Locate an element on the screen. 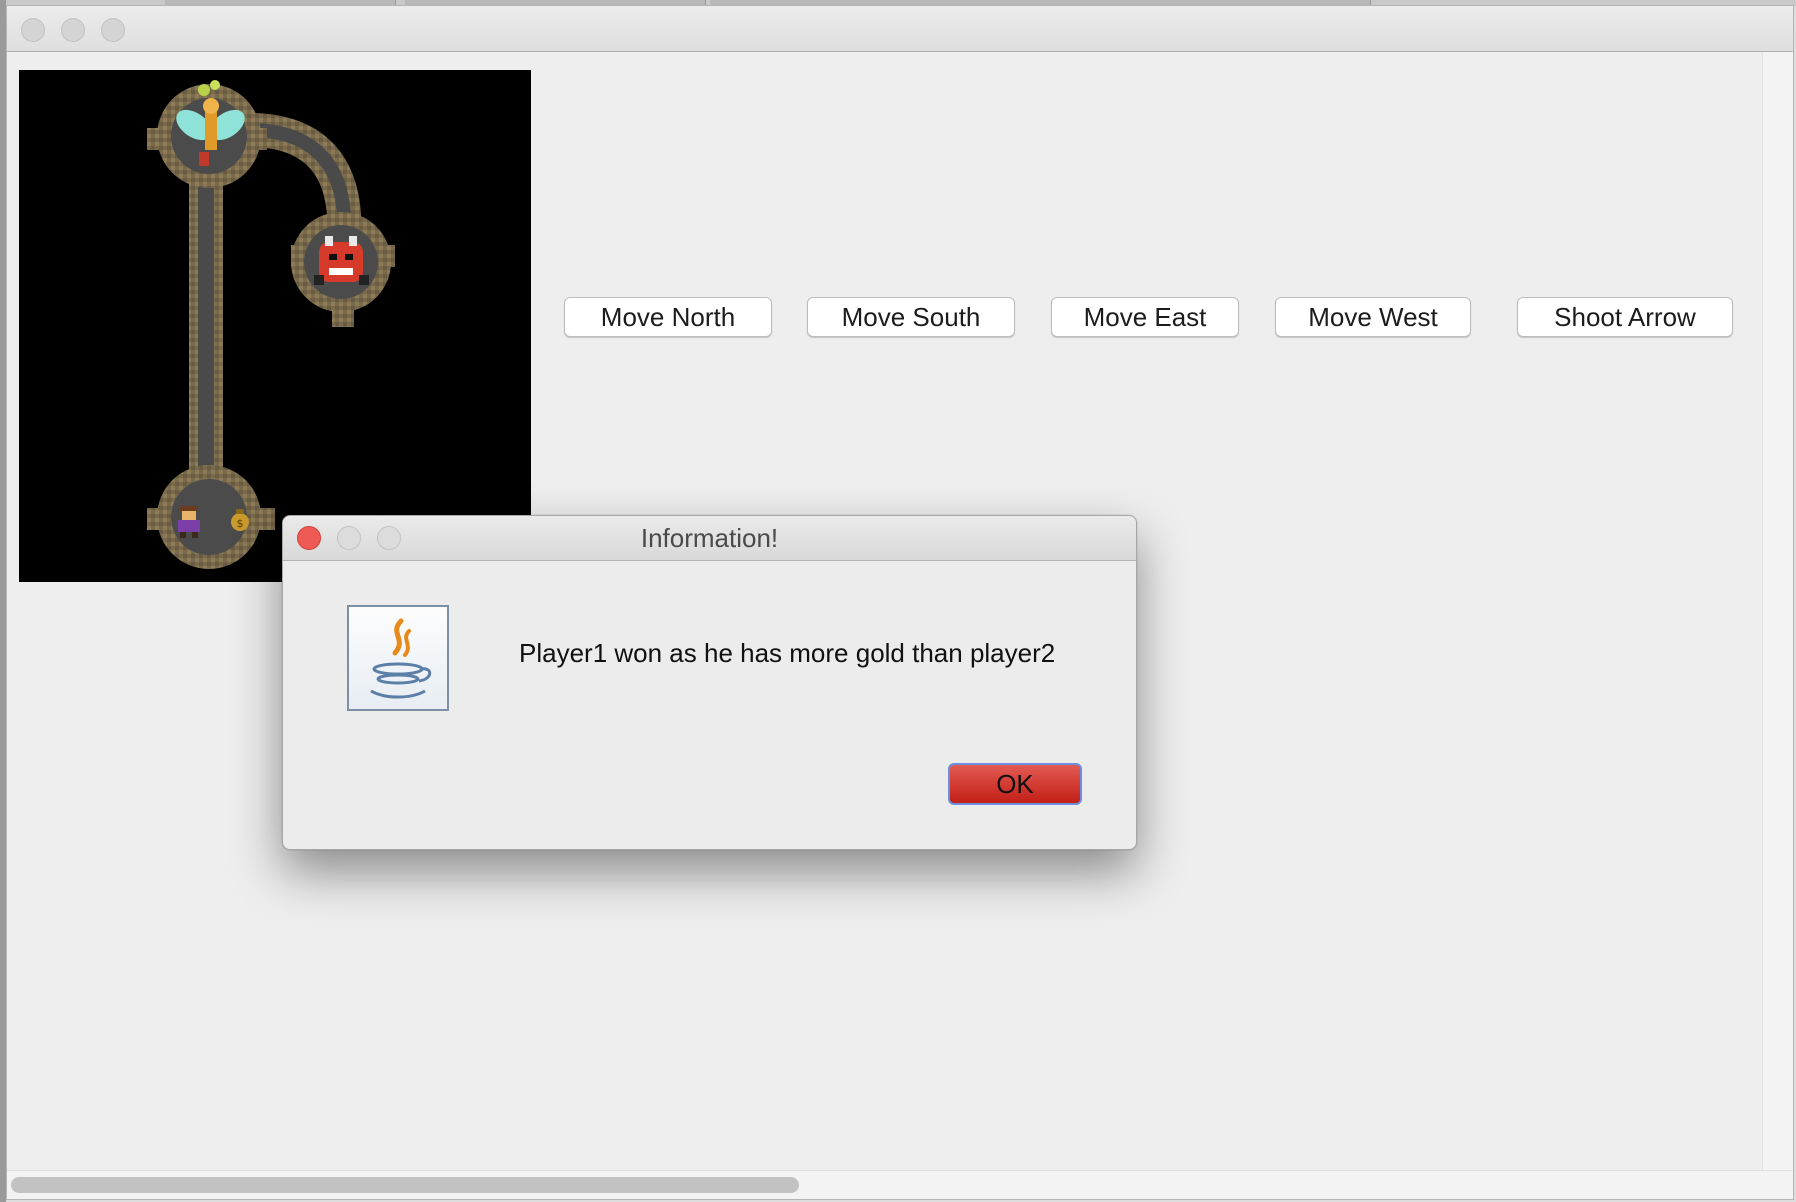  dungeon-map: $ is located at coordinates (275, 326).